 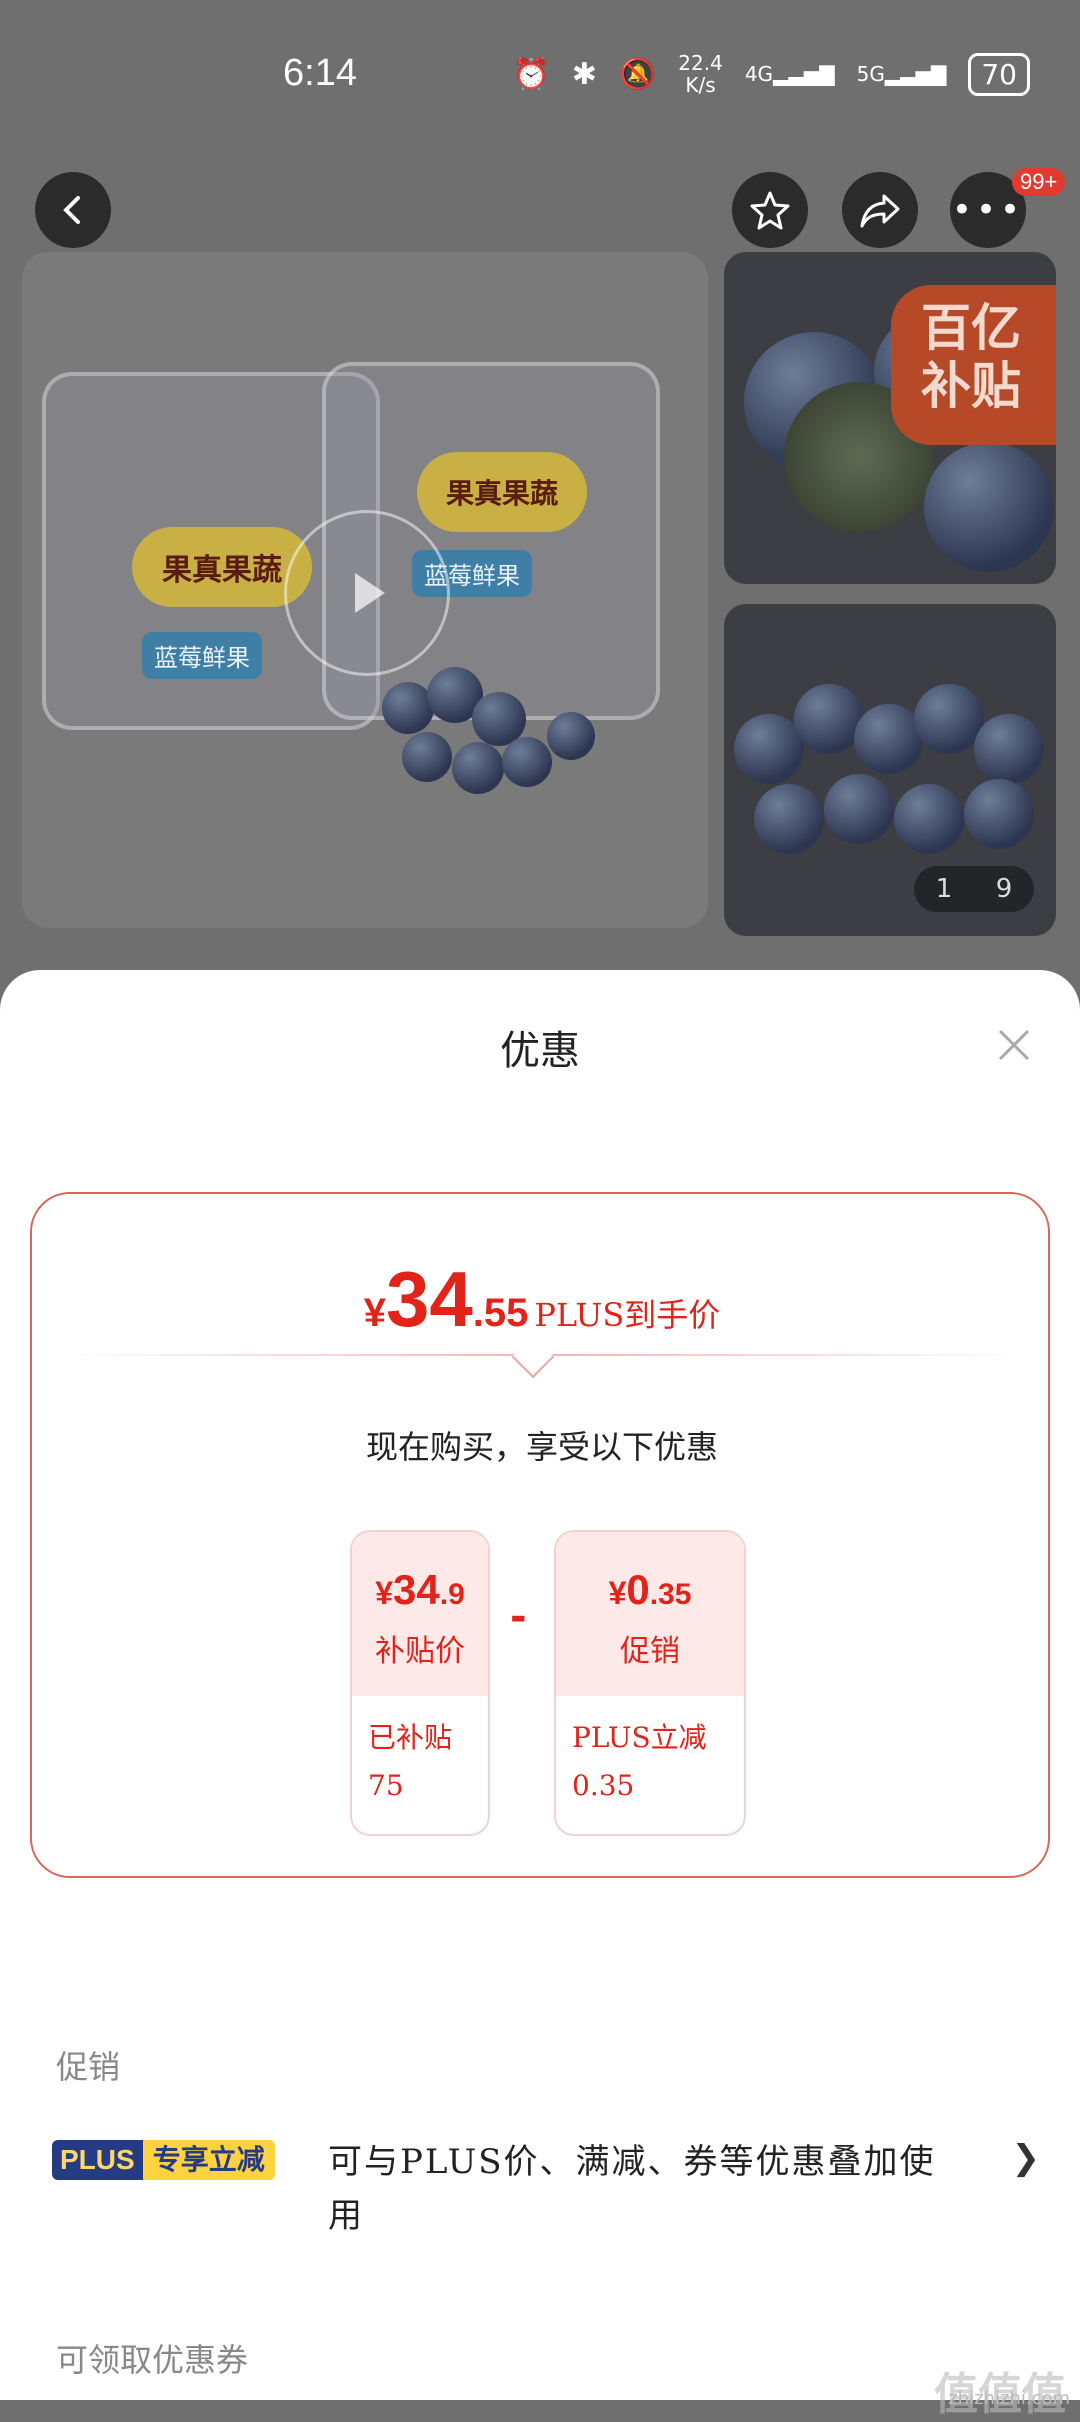 What do you see at coordinates (650, 1651) in the screenshot?
I see `box-label: 促销` at bounding box center [650, 1651].